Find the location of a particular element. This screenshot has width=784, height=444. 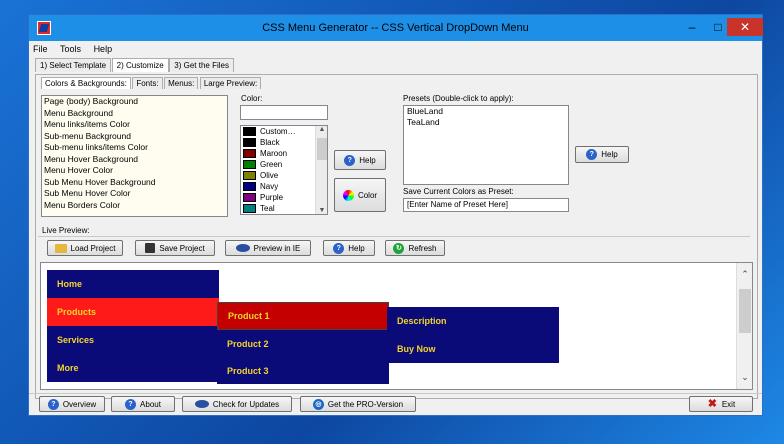

close-icon: ✖ is located at coordinates (712, 403).